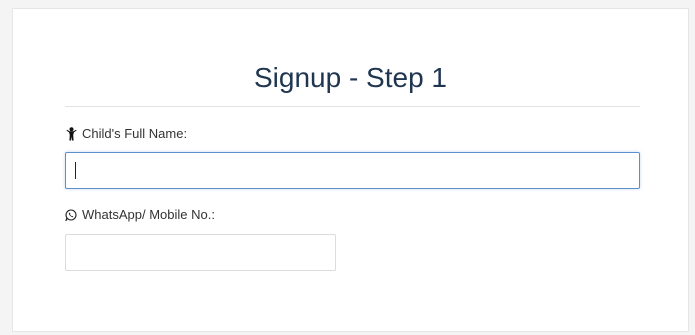  Describe the element at coordinates (352, 106) in the screenshot. I see `title-divider` at that location.